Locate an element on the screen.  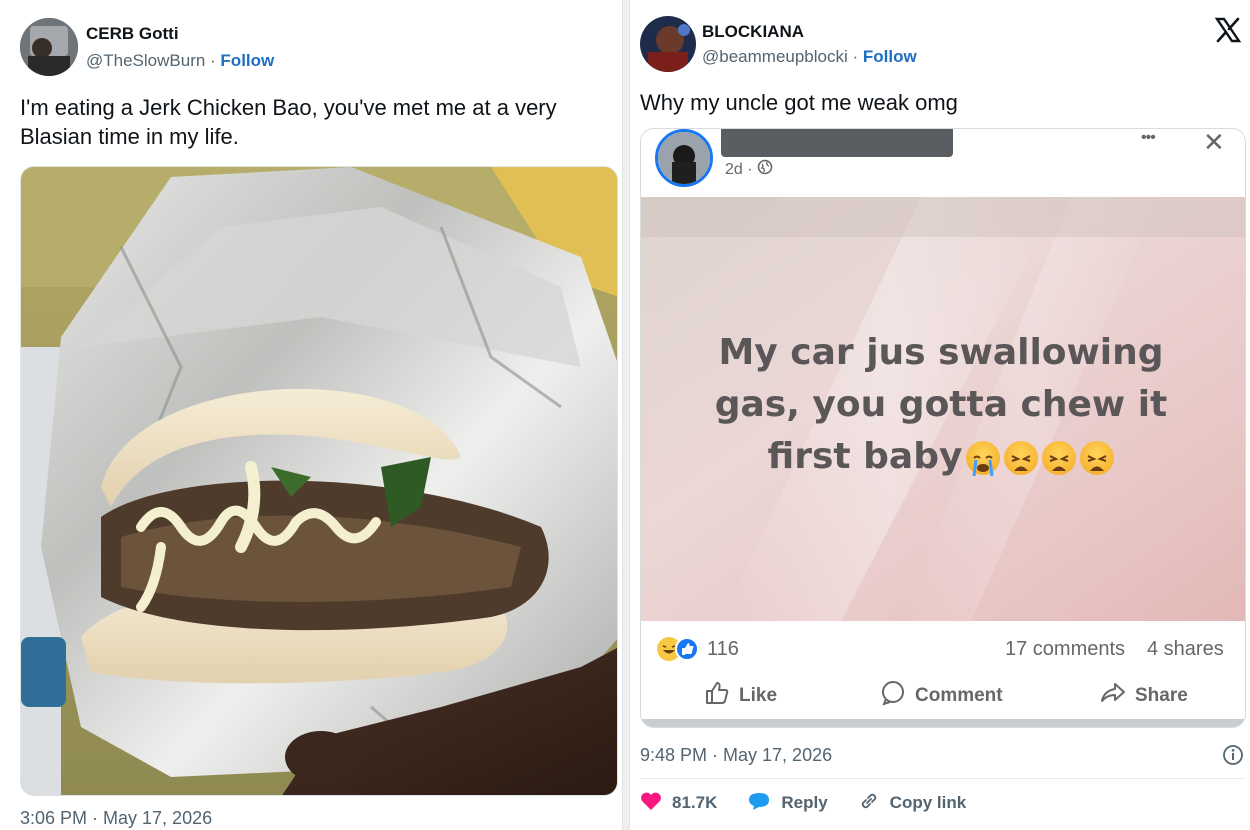
tweet-action-row: 81.7K Reply Copy link is located at coordinates (818, 803).